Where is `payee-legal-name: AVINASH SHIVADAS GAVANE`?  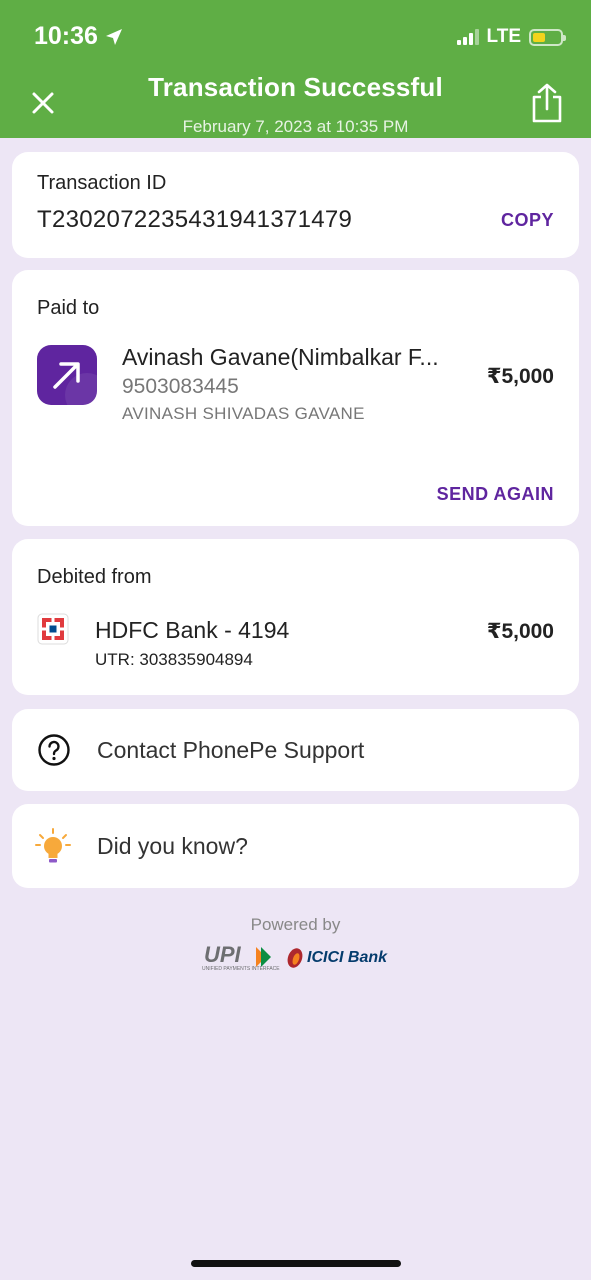
payee-legal-name: AVINASH SHIVADAS GAVANE is located at coordinates (243, 413).